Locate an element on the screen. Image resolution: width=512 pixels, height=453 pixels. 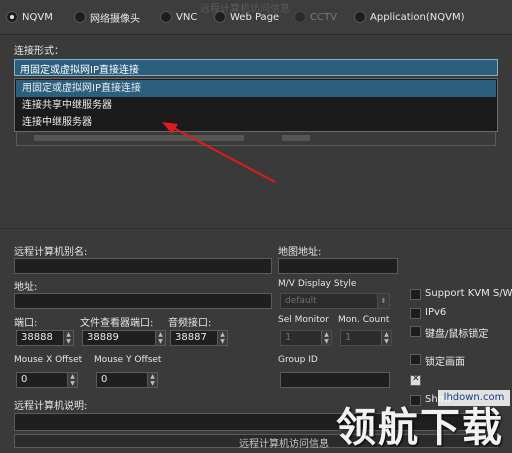
alias-input is located at coordinates (143, 266).